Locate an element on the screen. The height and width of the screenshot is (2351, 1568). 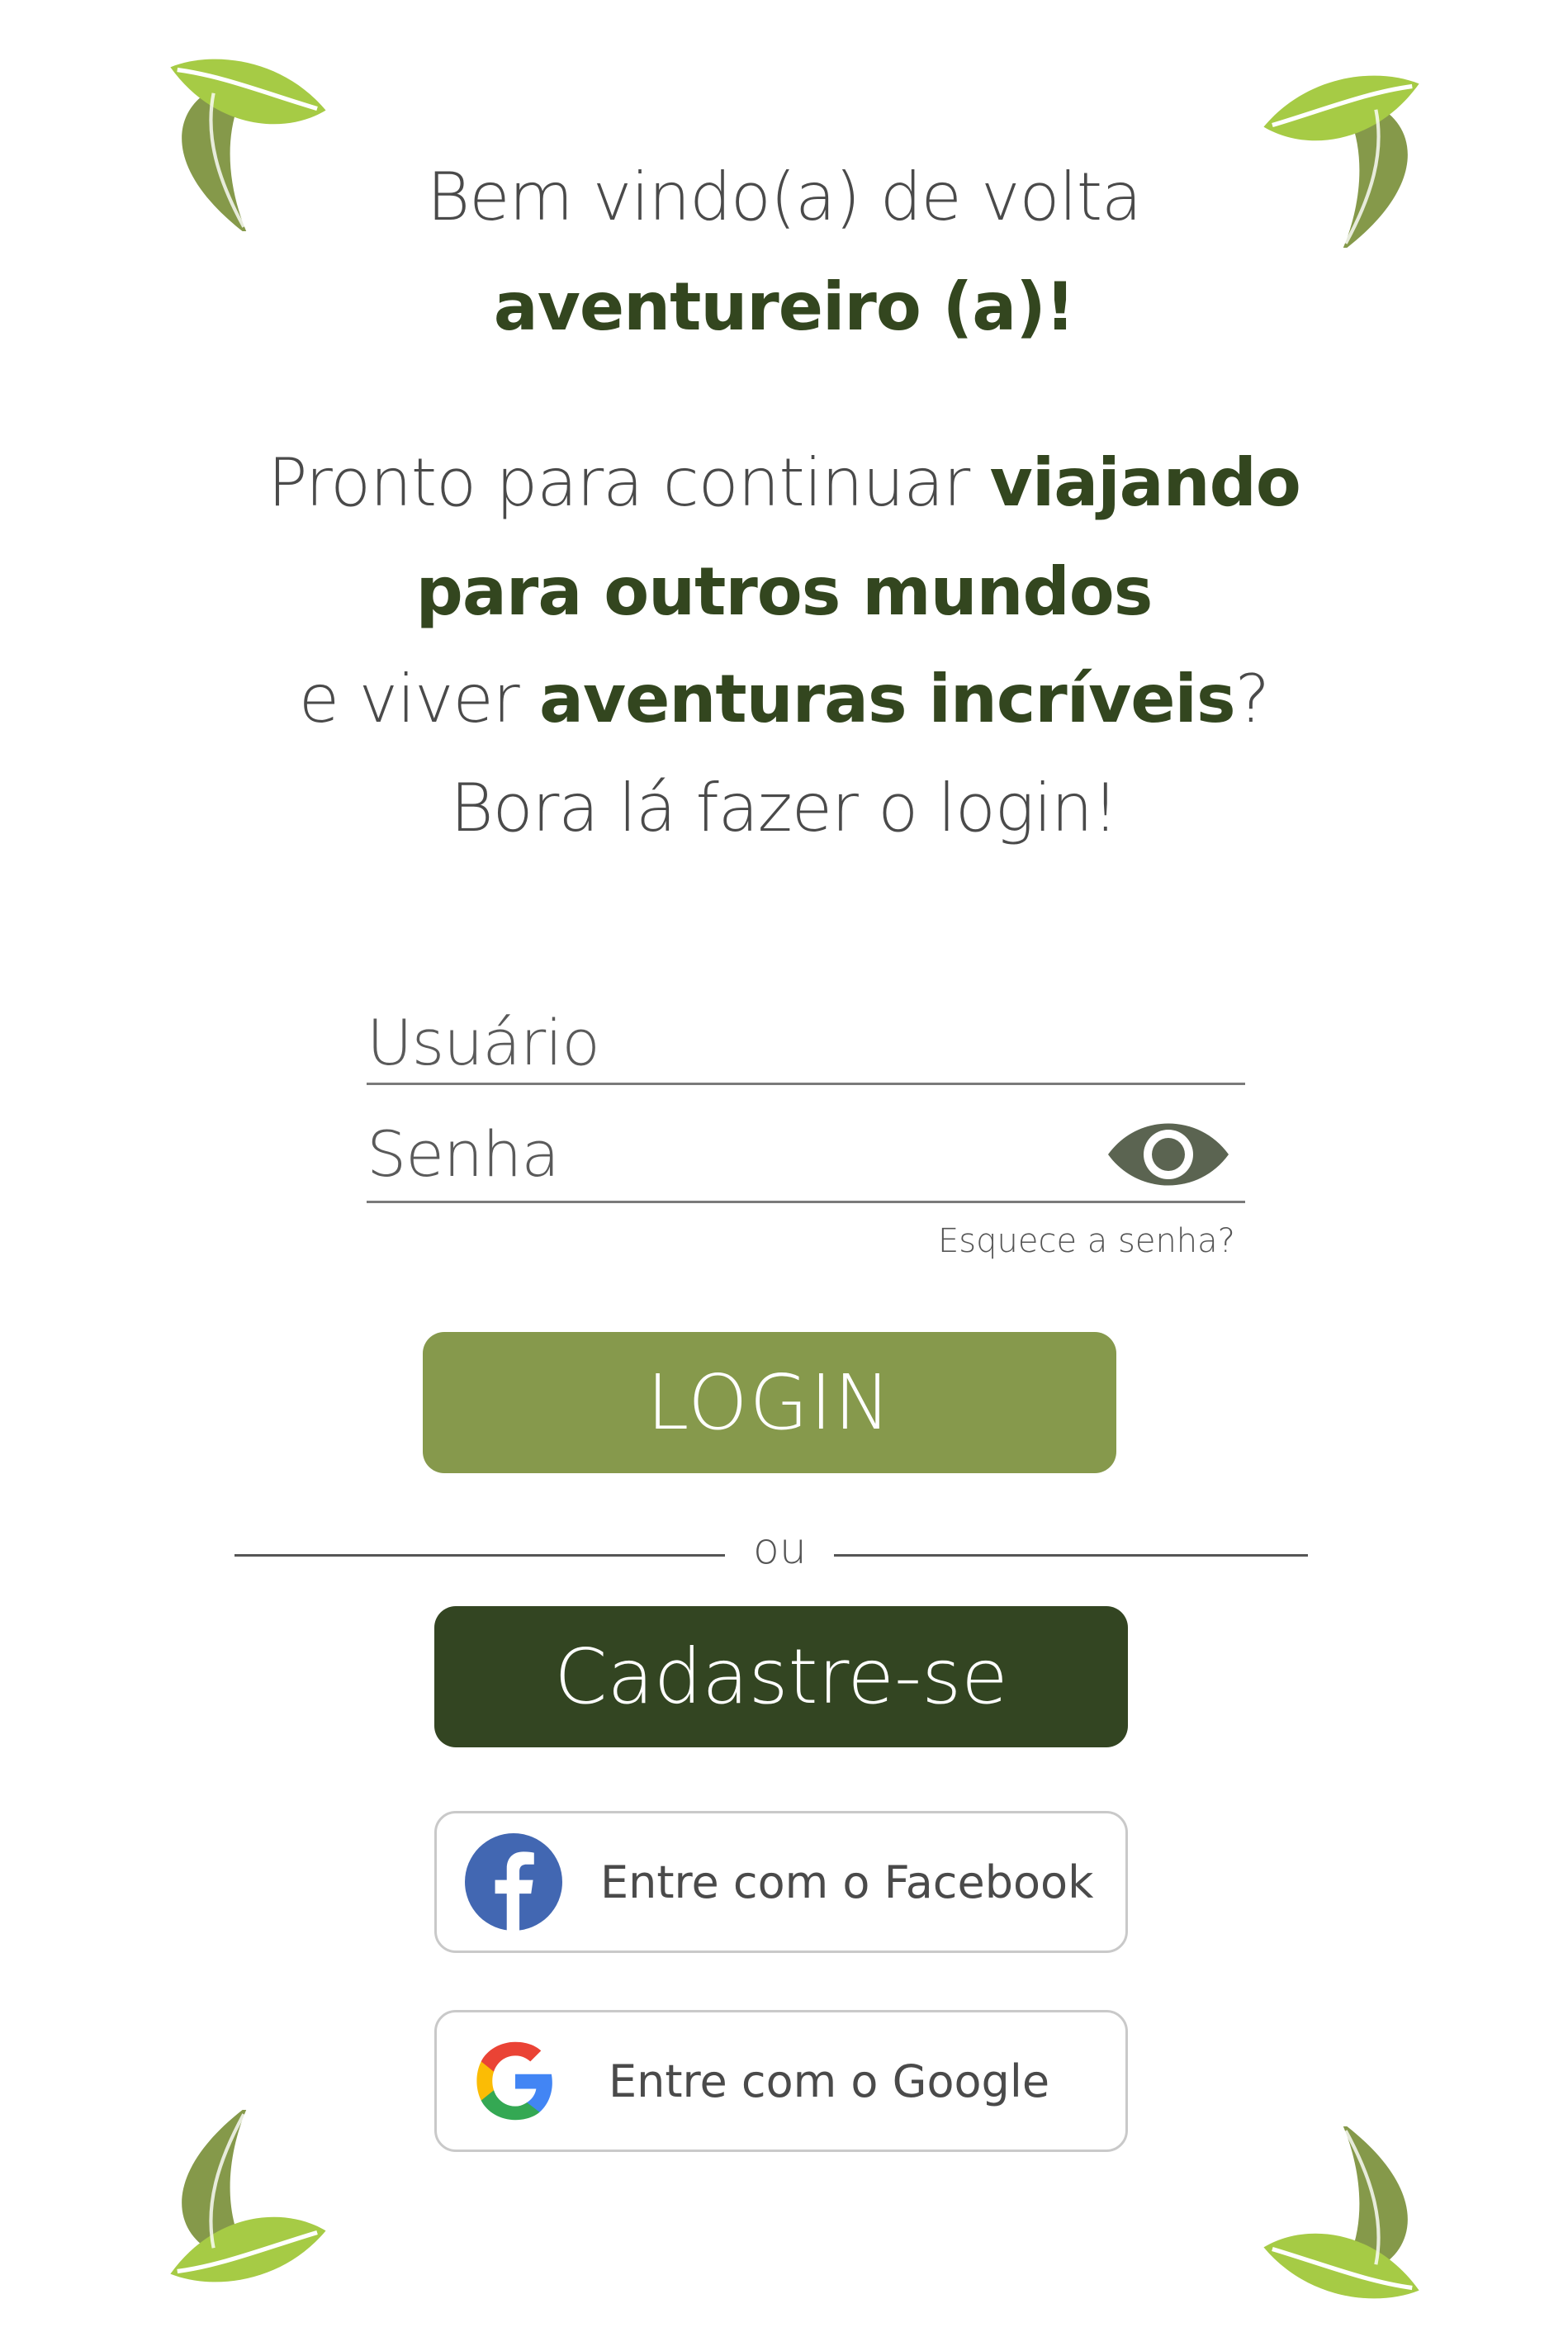
intro-line-2: para outros mundos is located at coordinates (784, 592).